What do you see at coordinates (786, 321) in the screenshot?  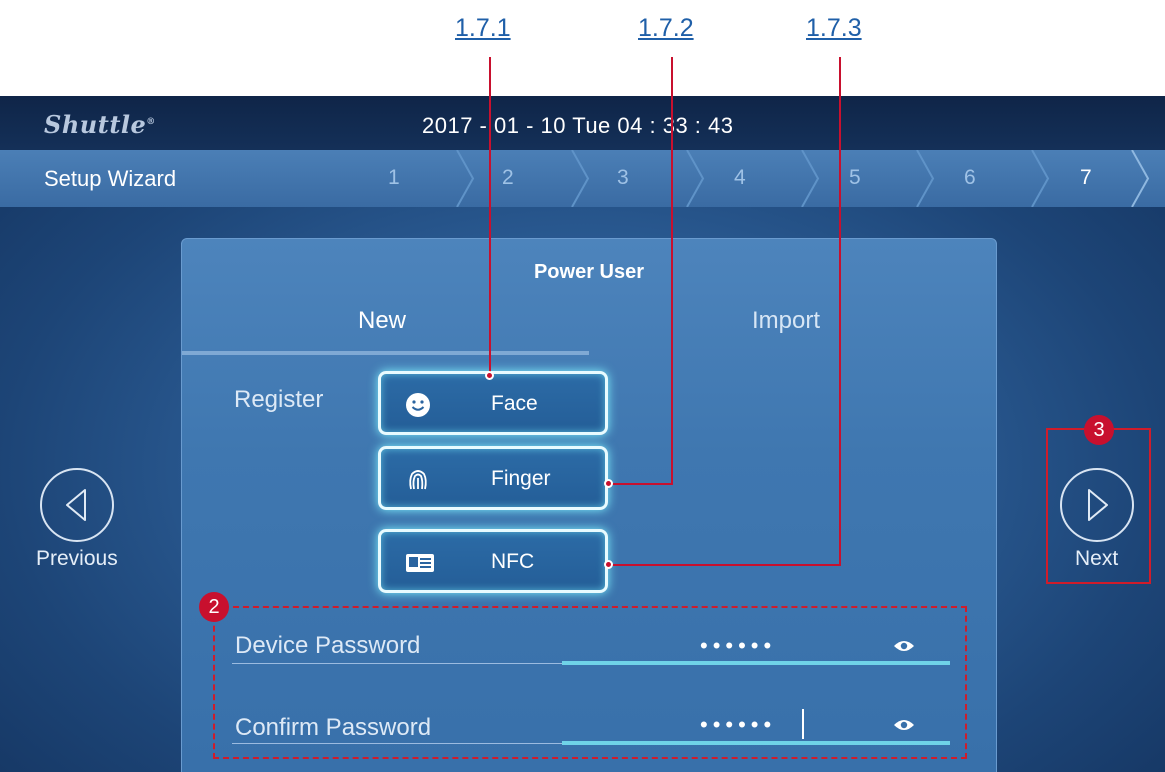 I see `tab-import: Import` at bounding box center [786, 321].